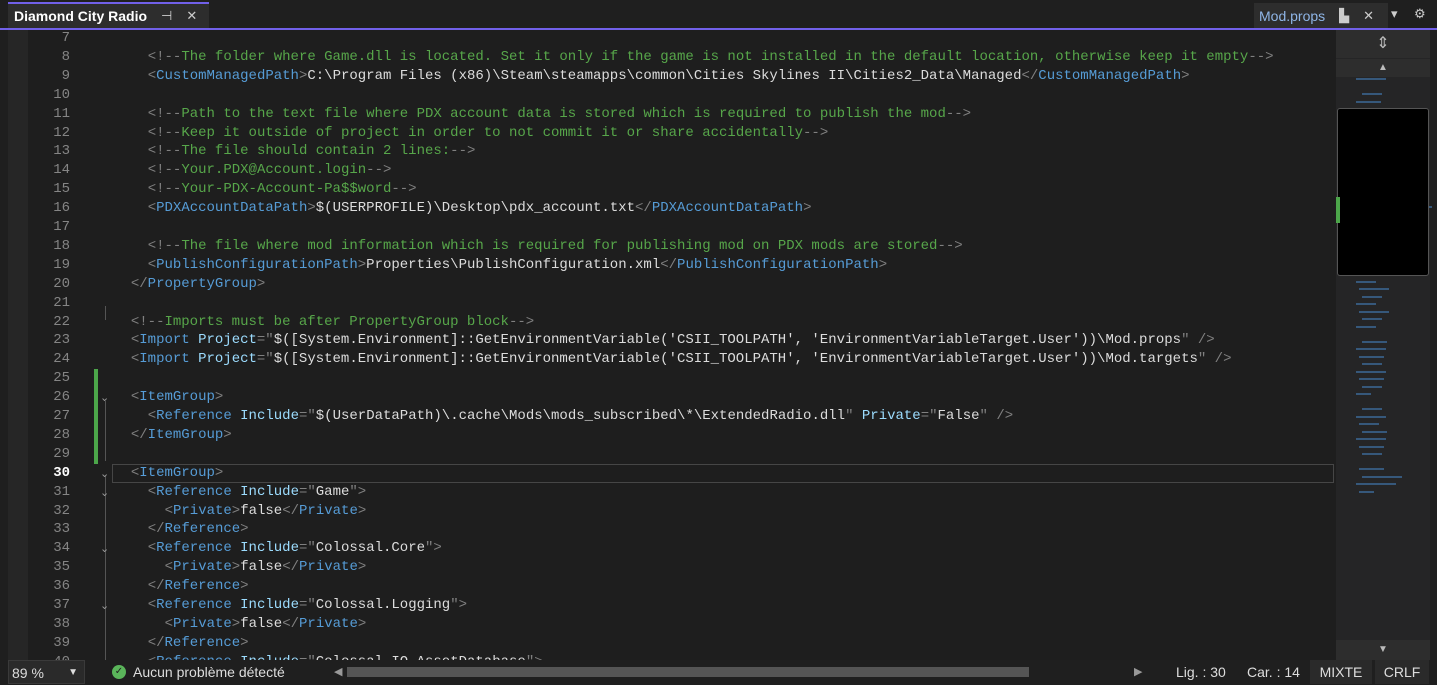 This screenshot has width=1437, height=685. What do you see at coordinates (65, 56) in the screenshot?
I see `line-number: 8` at bounding box center [65, 56].